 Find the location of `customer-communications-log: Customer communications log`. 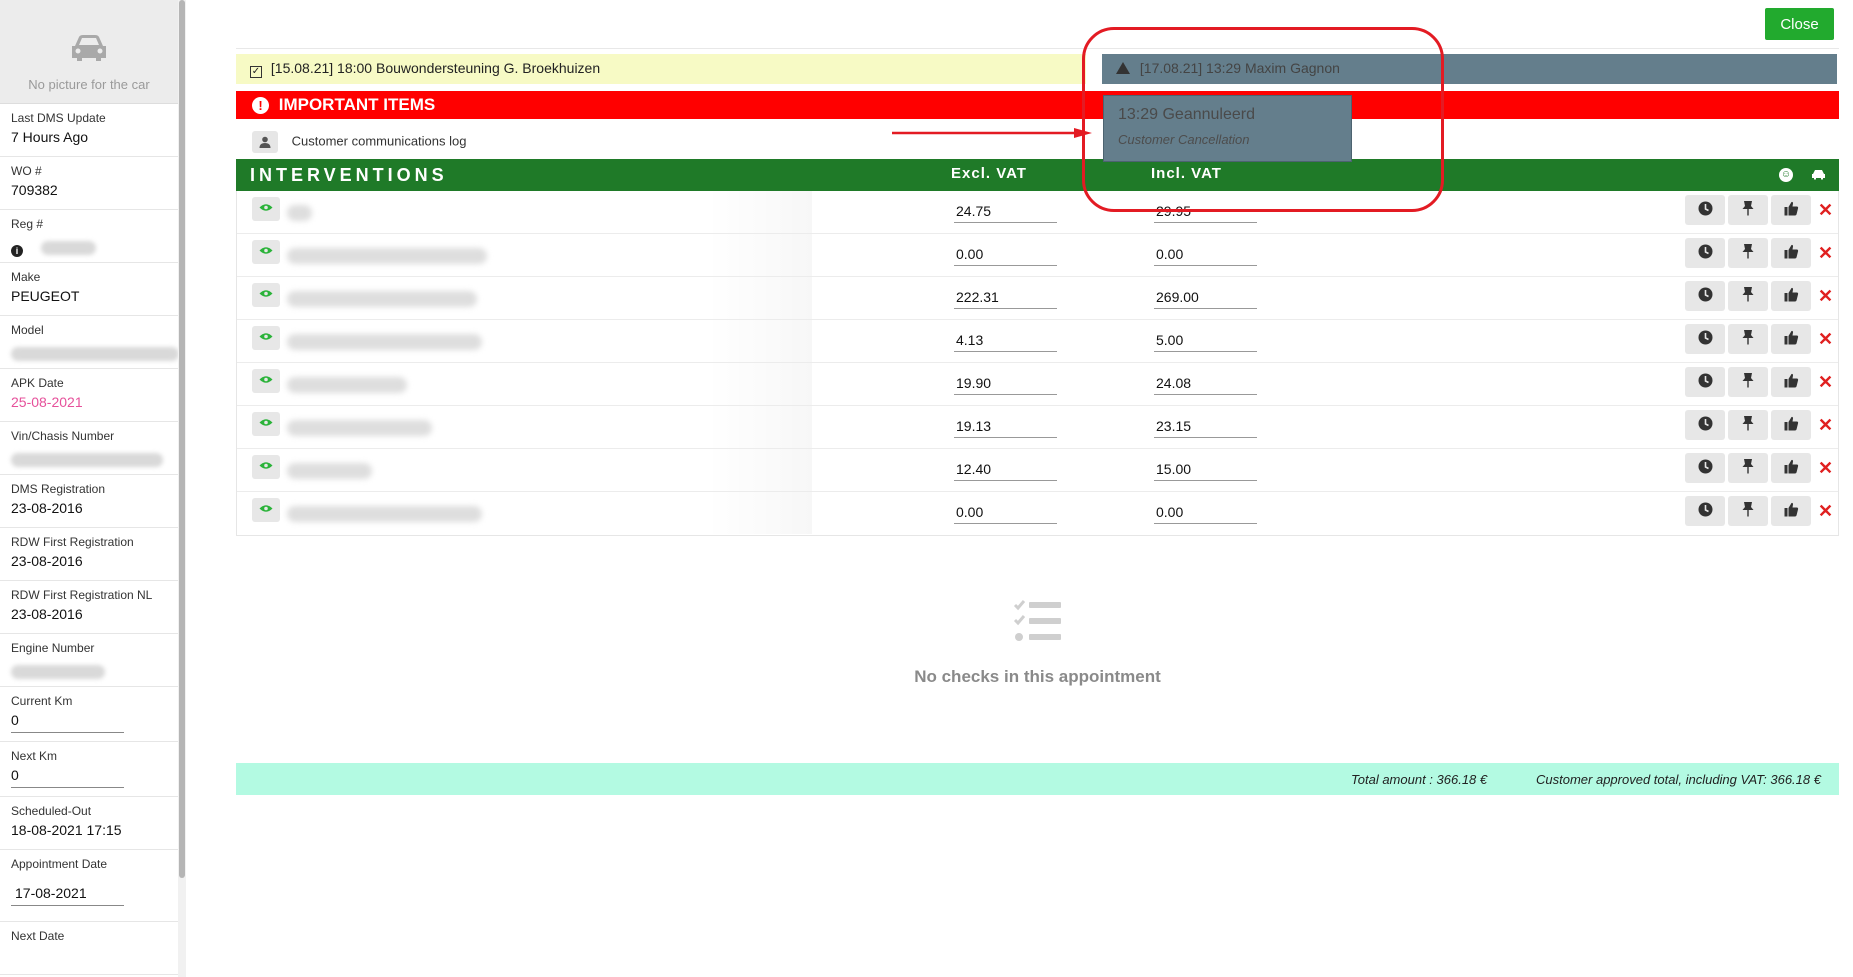

customer-communications-log: Customer communications log is located at coordinates (411, 139).